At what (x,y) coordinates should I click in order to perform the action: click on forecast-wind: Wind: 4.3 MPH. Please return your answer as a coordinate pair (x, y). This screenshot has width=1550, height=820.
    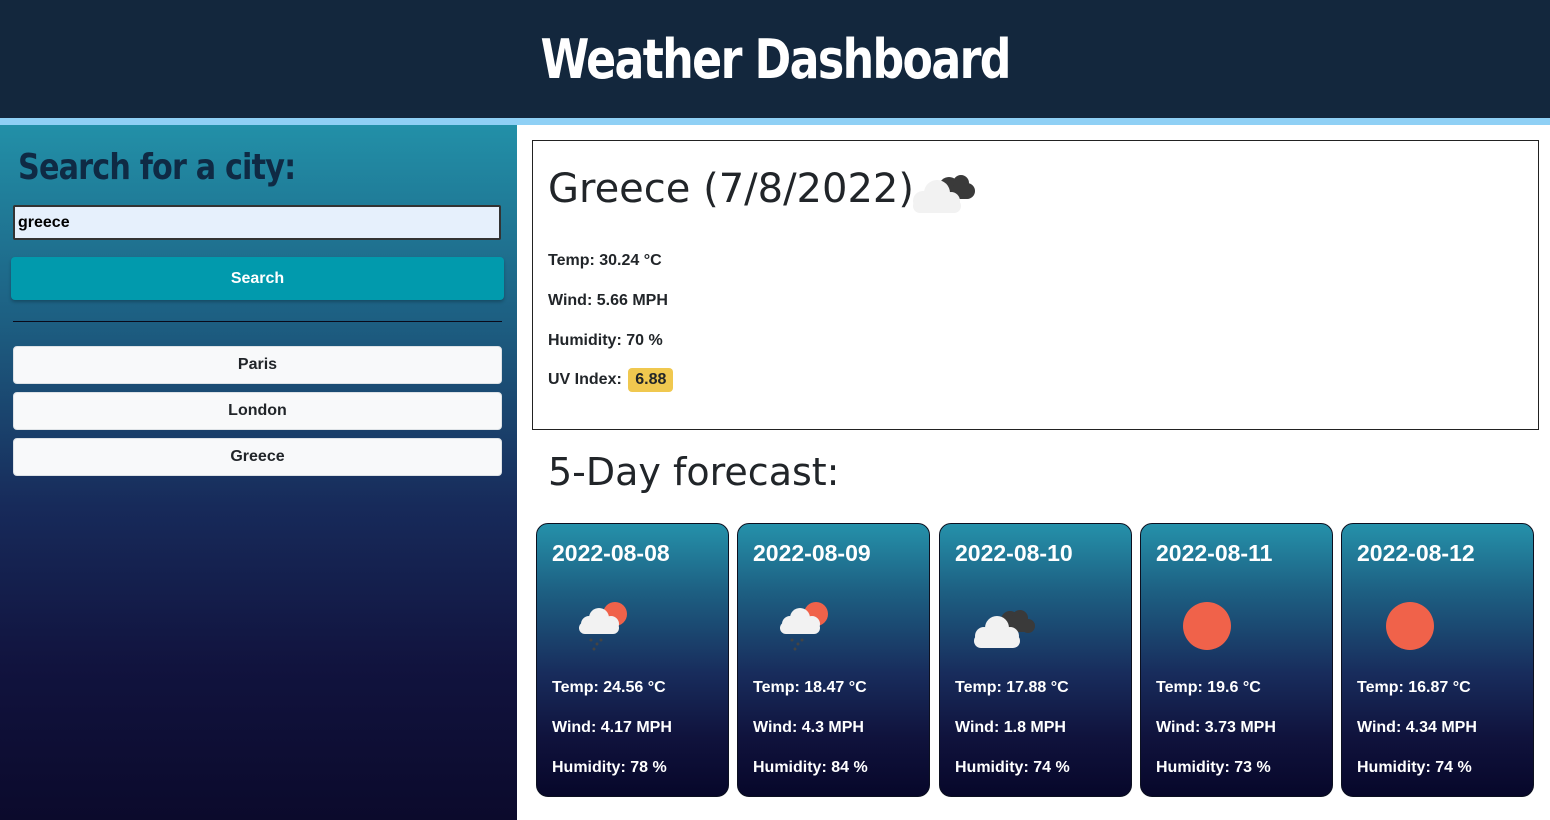
    Looking at the image, I should click on (808, 727).